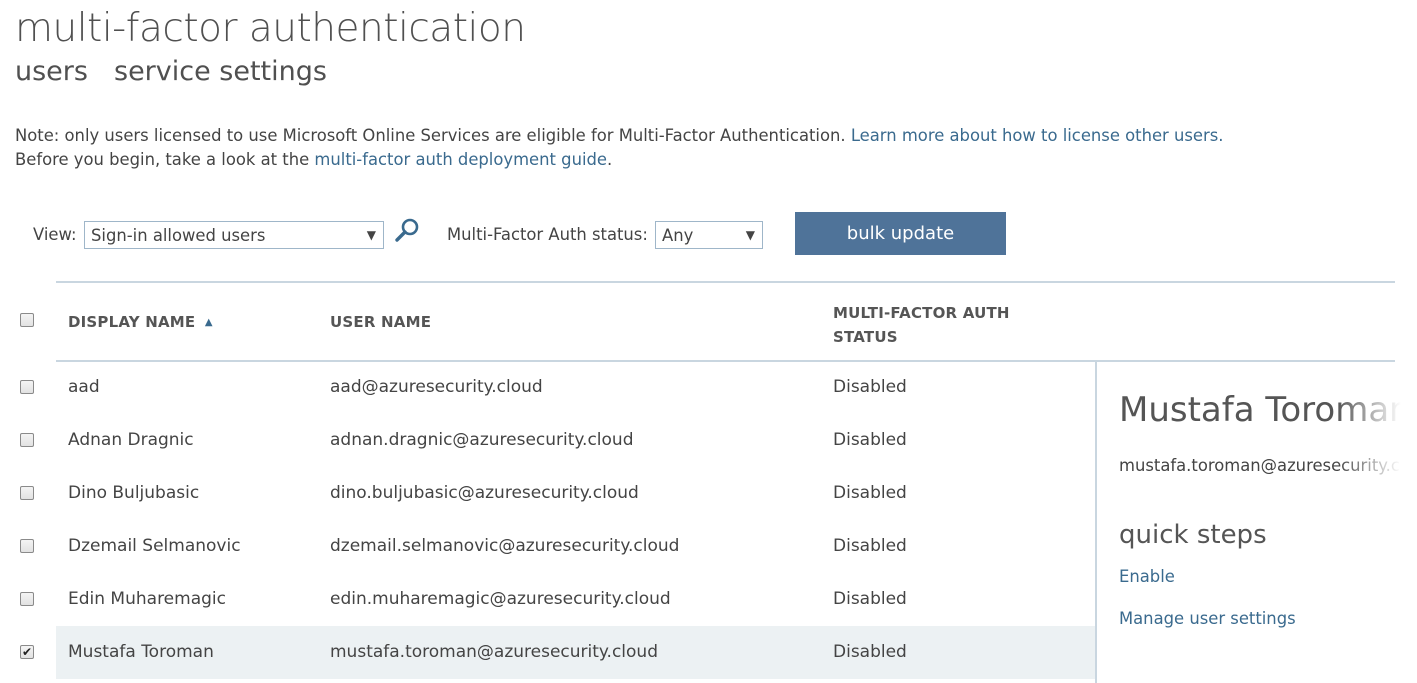 Image resolution: width=1417 pixels, height=683 pixels. I want to click on column-header-mfa-status-line1: MULTI-FACTOR AUTH, so click(921, 313).